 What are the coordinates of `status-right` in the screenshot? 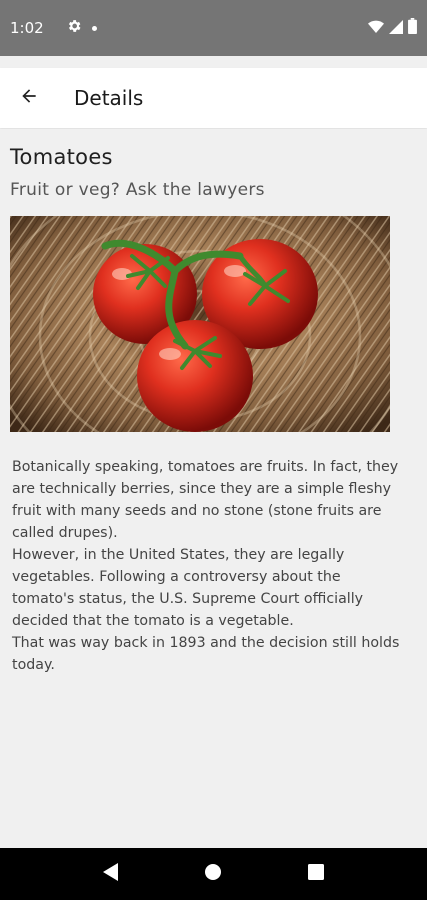 It's located at (392, 28).